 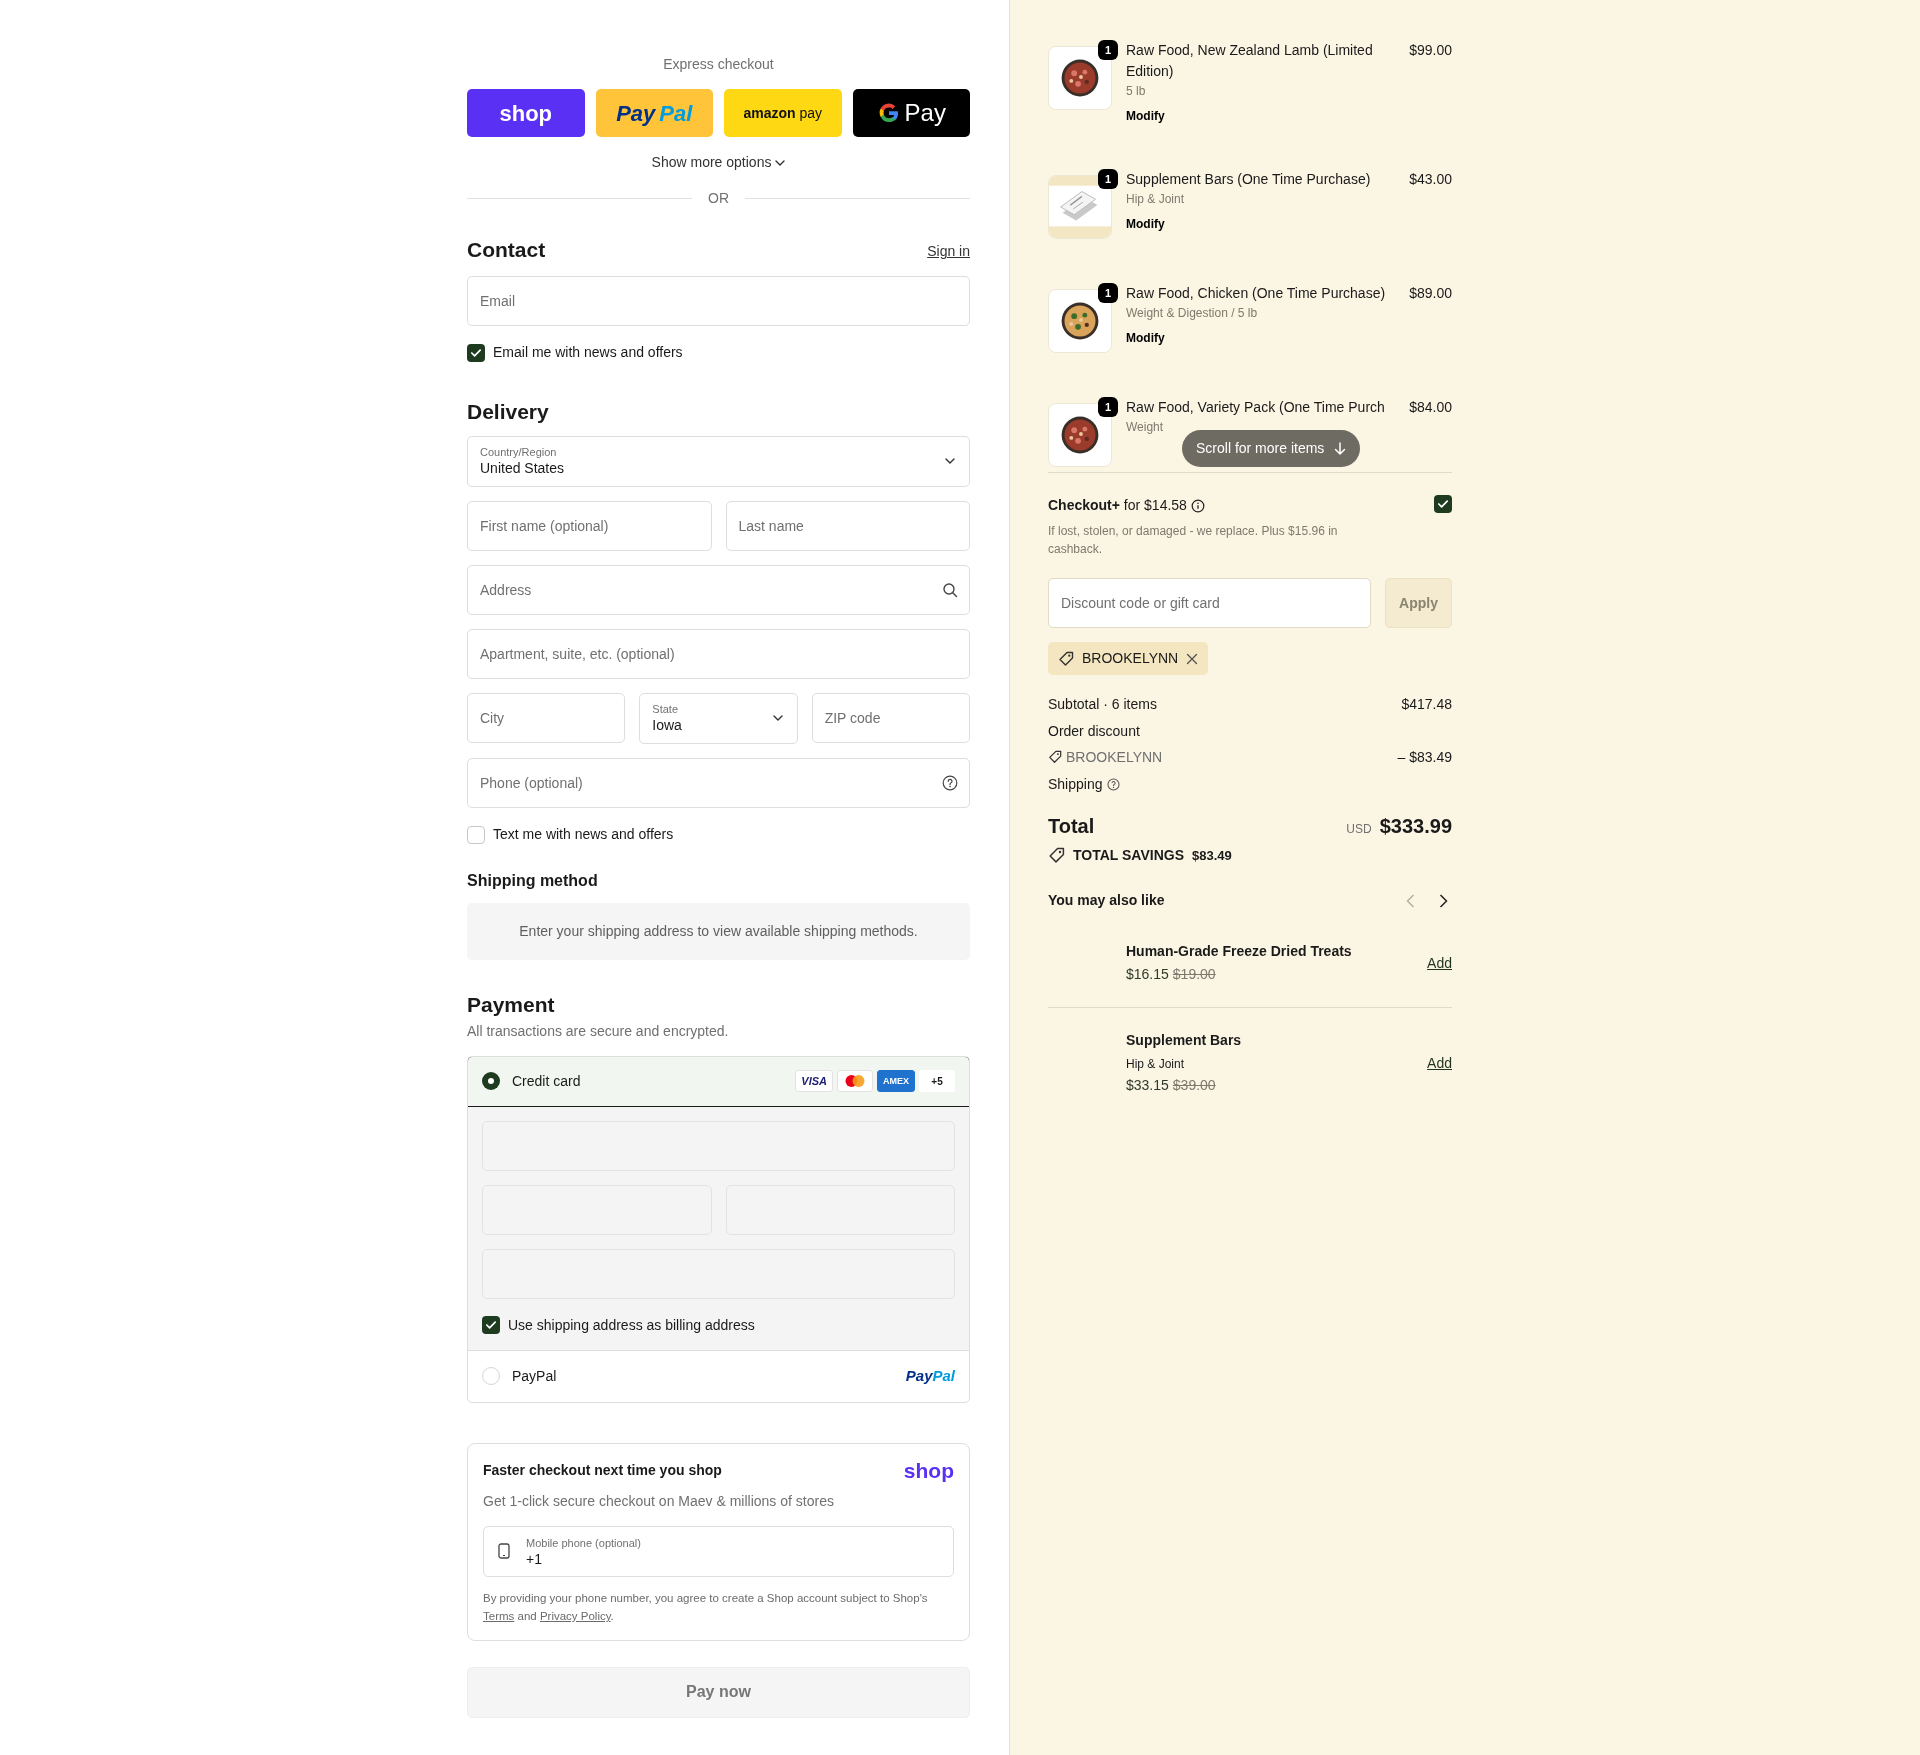 I want to click on shop-logo: shop, so click(x=928, y=1470).